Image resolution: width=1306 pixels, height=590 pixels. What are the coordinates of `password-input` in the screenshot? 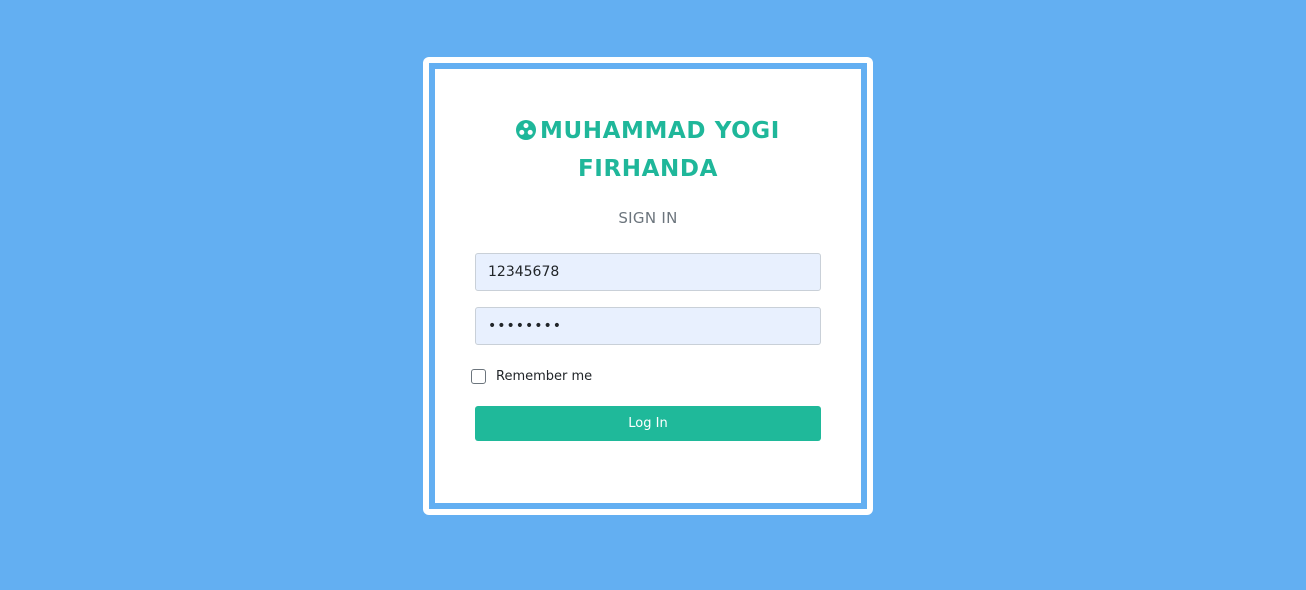 It's located at (648, 326).